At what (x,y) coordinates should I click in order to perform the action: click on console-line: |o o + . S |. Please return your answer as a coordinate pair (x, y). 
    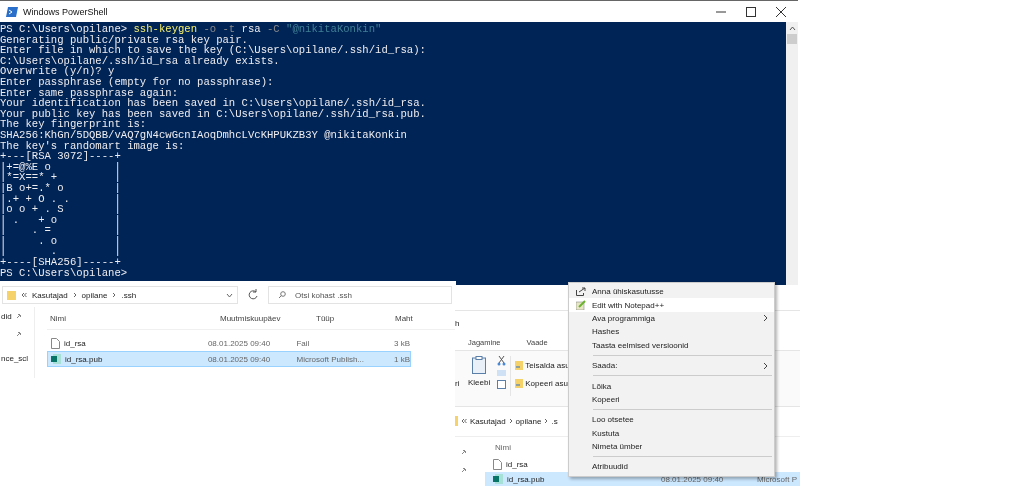
    Looking at the image, I should click on (61, 209).